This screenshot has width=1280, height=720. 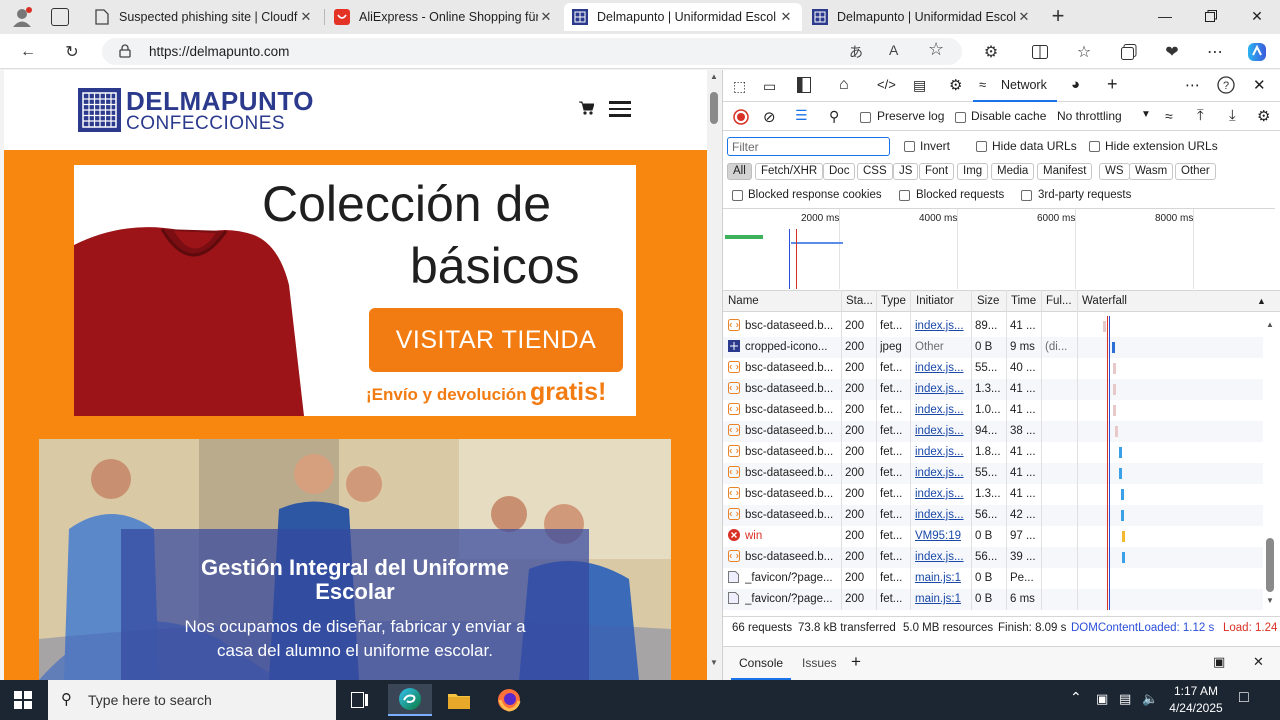 I want to click on collections-icon, so click(x=1129, y=52).